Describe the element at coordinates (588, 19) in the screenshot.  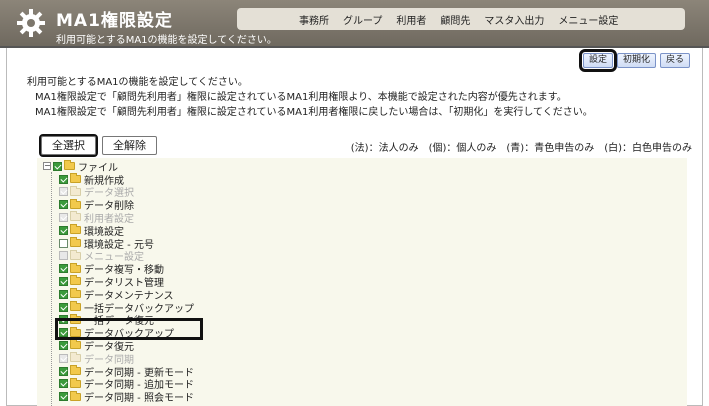
I see `nav-menu-settings: メニュー設定` at that location.